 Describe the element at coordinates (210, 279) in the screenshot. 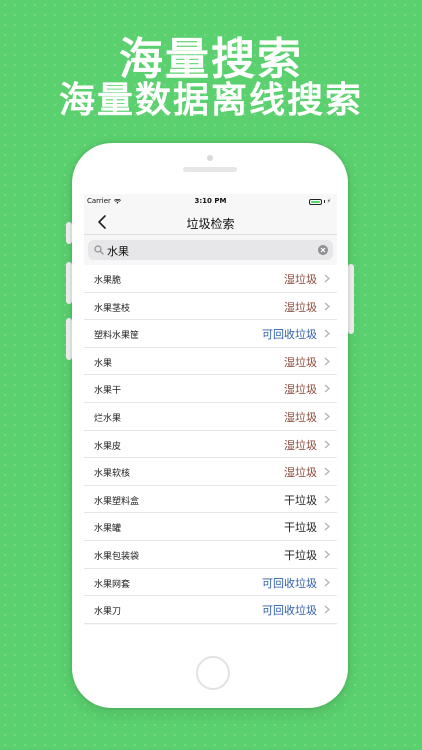

I see `list-item: 水果脆 湿垃圾` at that location.